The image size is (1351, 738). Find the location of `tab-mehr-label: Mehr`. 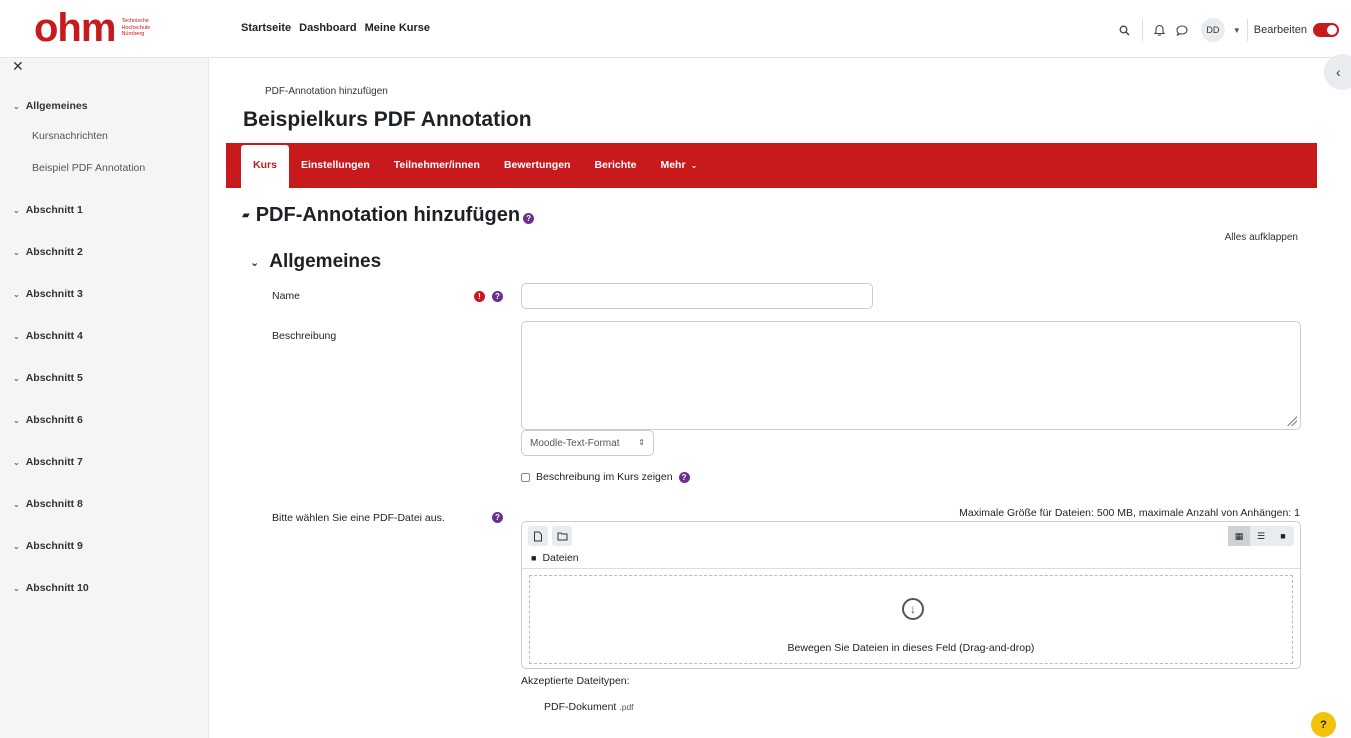

tab-mehr-label: Mehr is located at coordinates (673, 165).